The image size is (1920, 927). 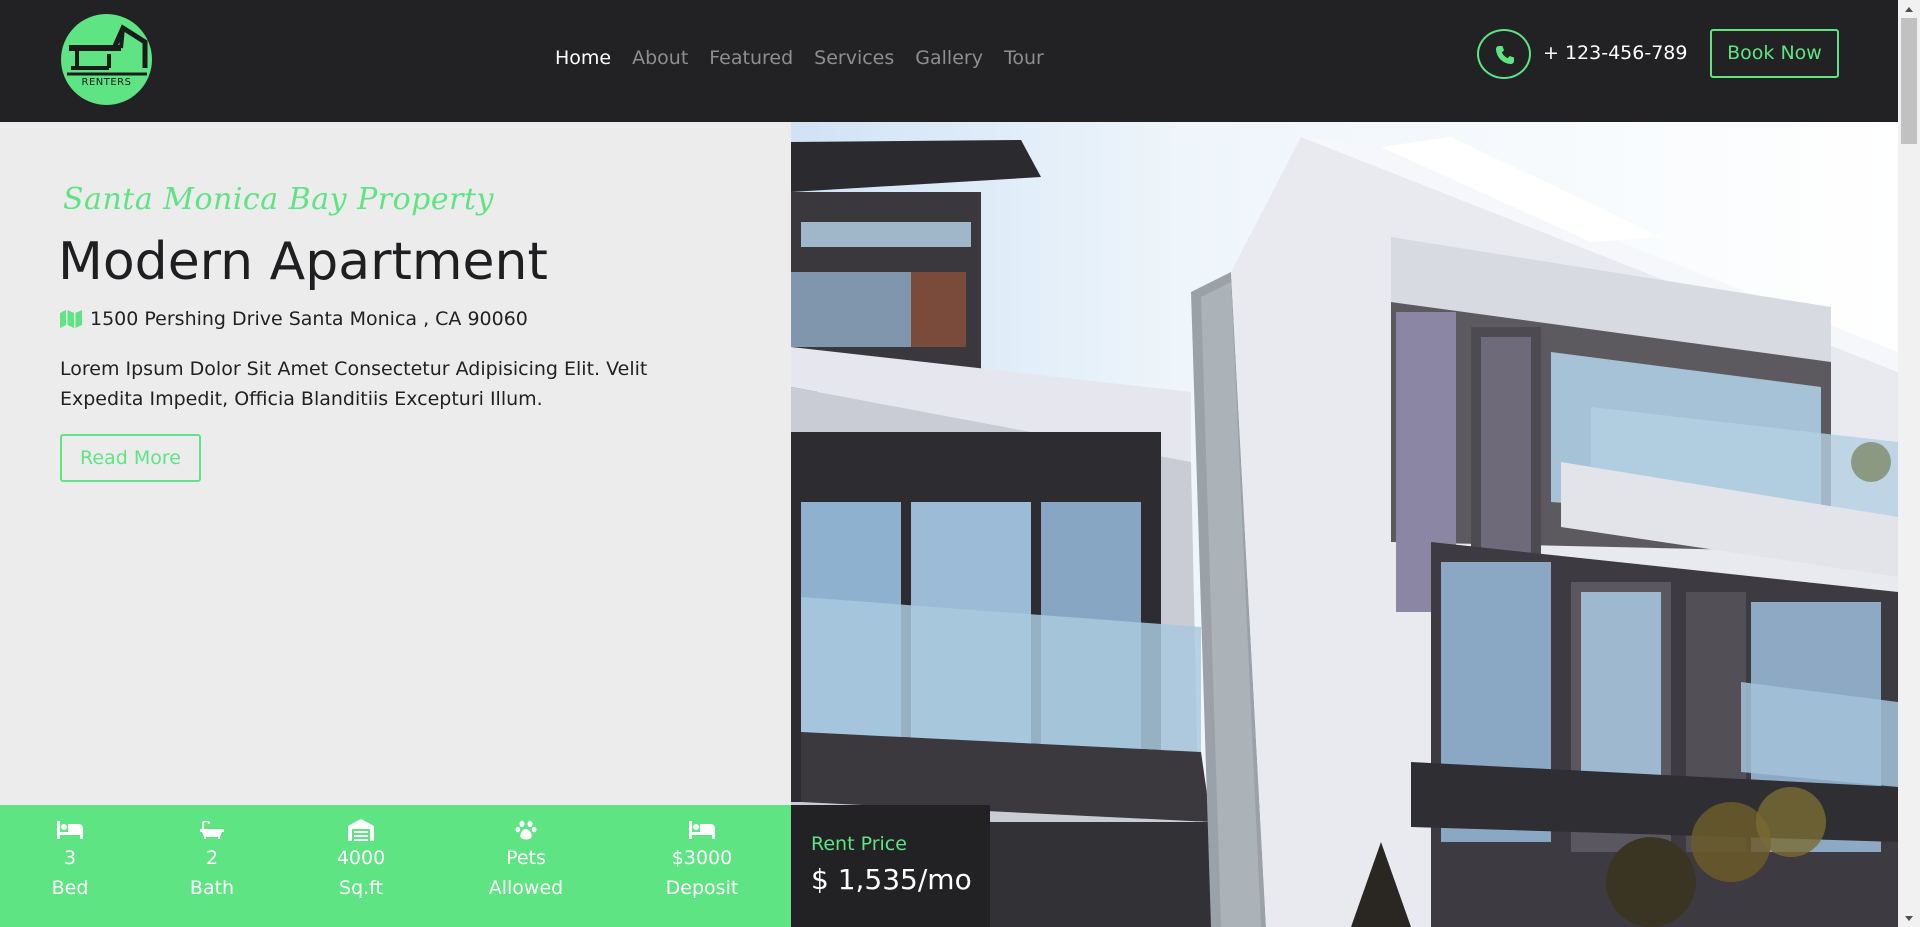 I want to click on nav-home: Home, so click(x=583, y=58).